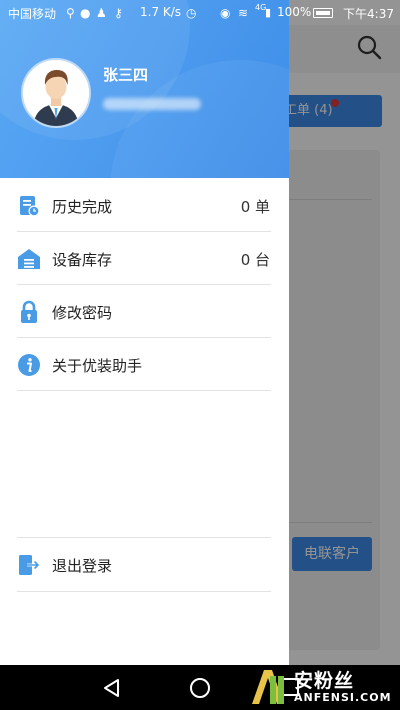  I want to click on watermark-en: ANFENSI.COM, so click(343, 697).